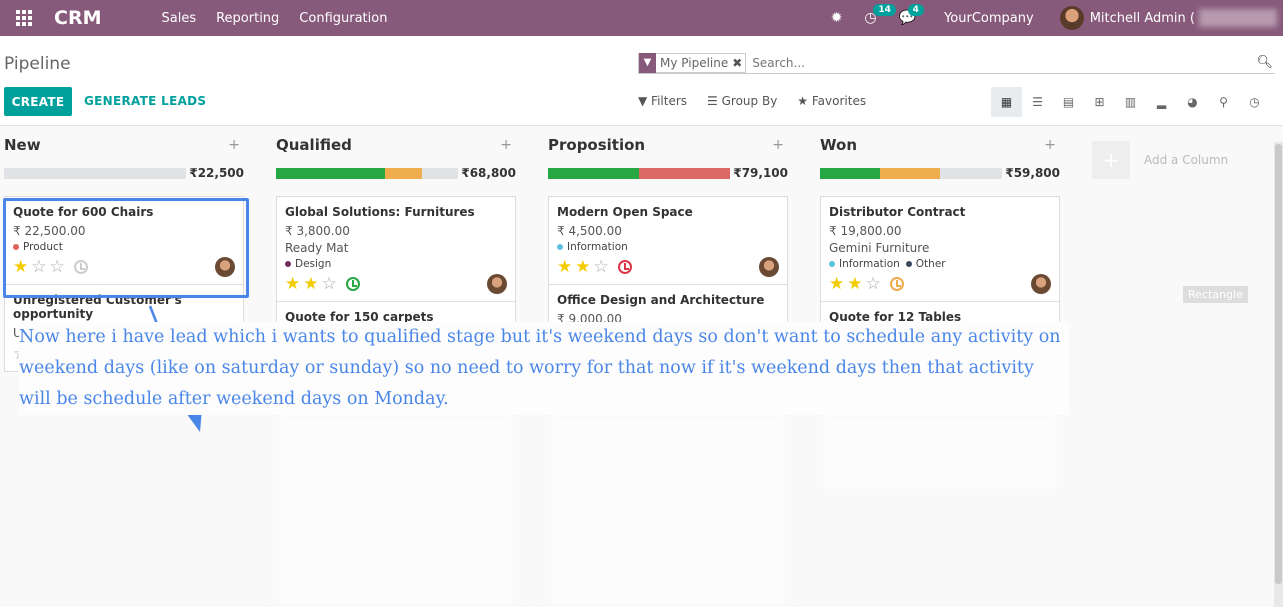 The height and width of the screenshot is (607, 1283). I want to click on card-amount: ₹ 4,500.00, so click(589, 231).